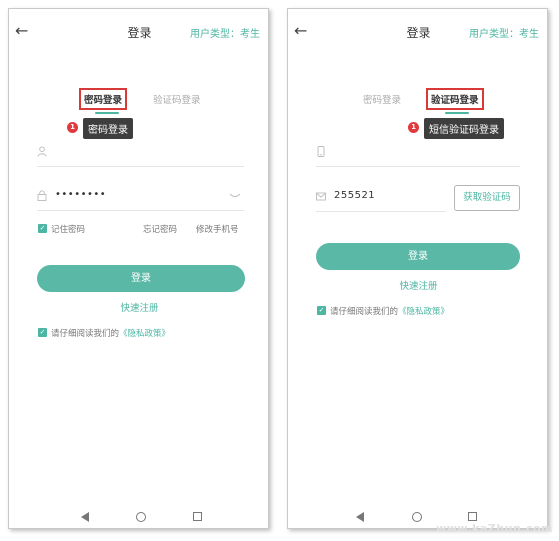  I want to click on get-code-button: 获取验证码, so click(487, 198).